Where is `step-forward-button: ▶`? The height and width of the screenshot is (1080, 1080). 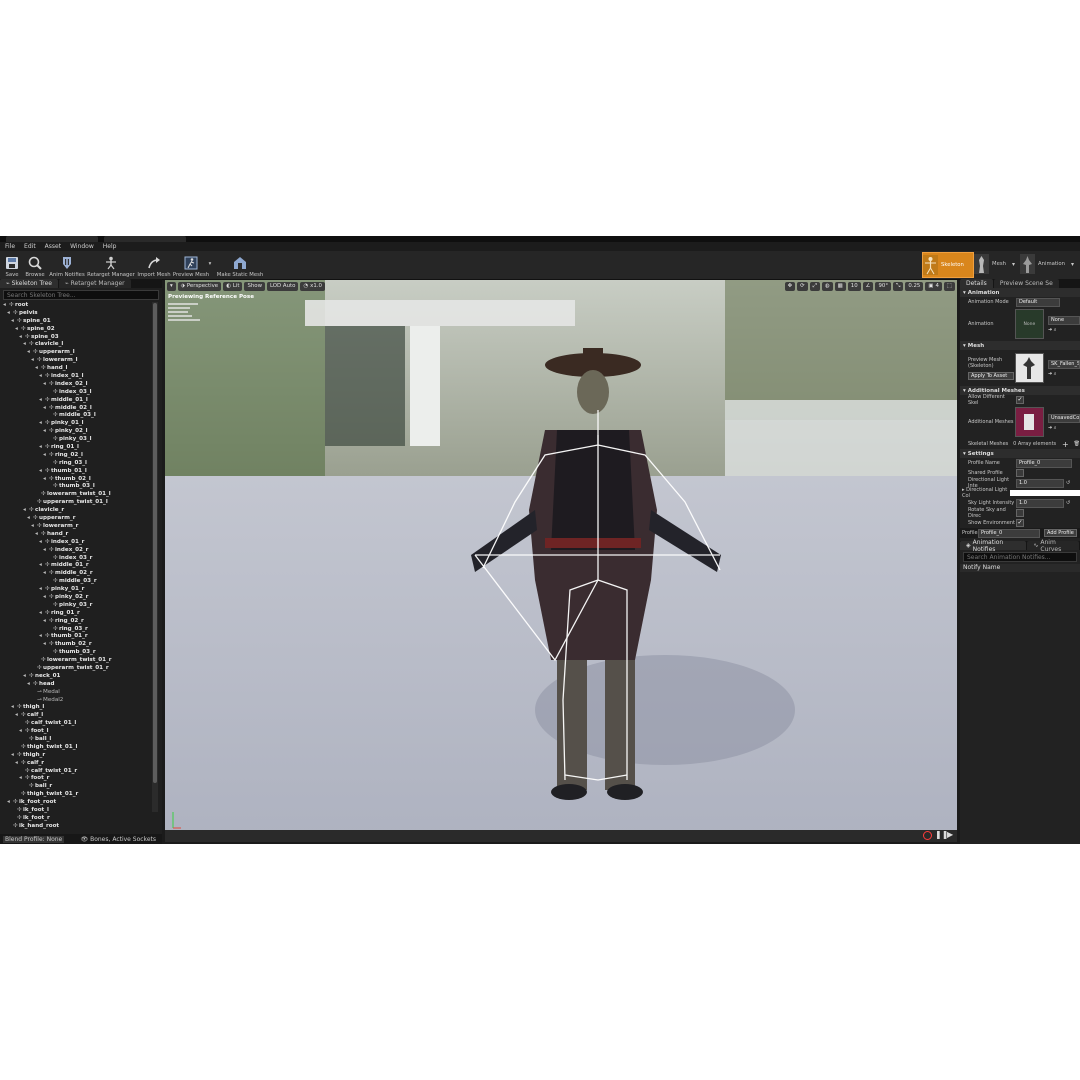 step-forward-button: ▶ is located at coordinates (950, 834).